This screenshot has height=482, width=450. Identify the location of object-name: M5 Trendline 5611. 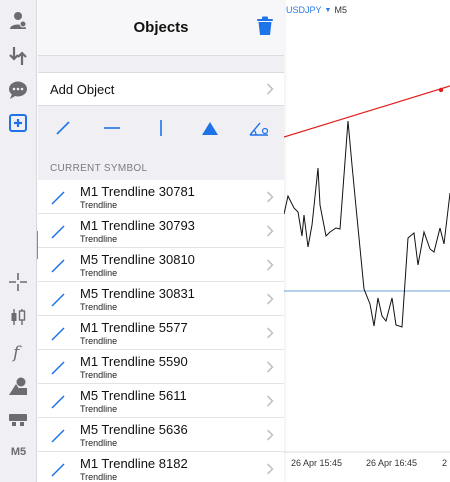
(133, 395).